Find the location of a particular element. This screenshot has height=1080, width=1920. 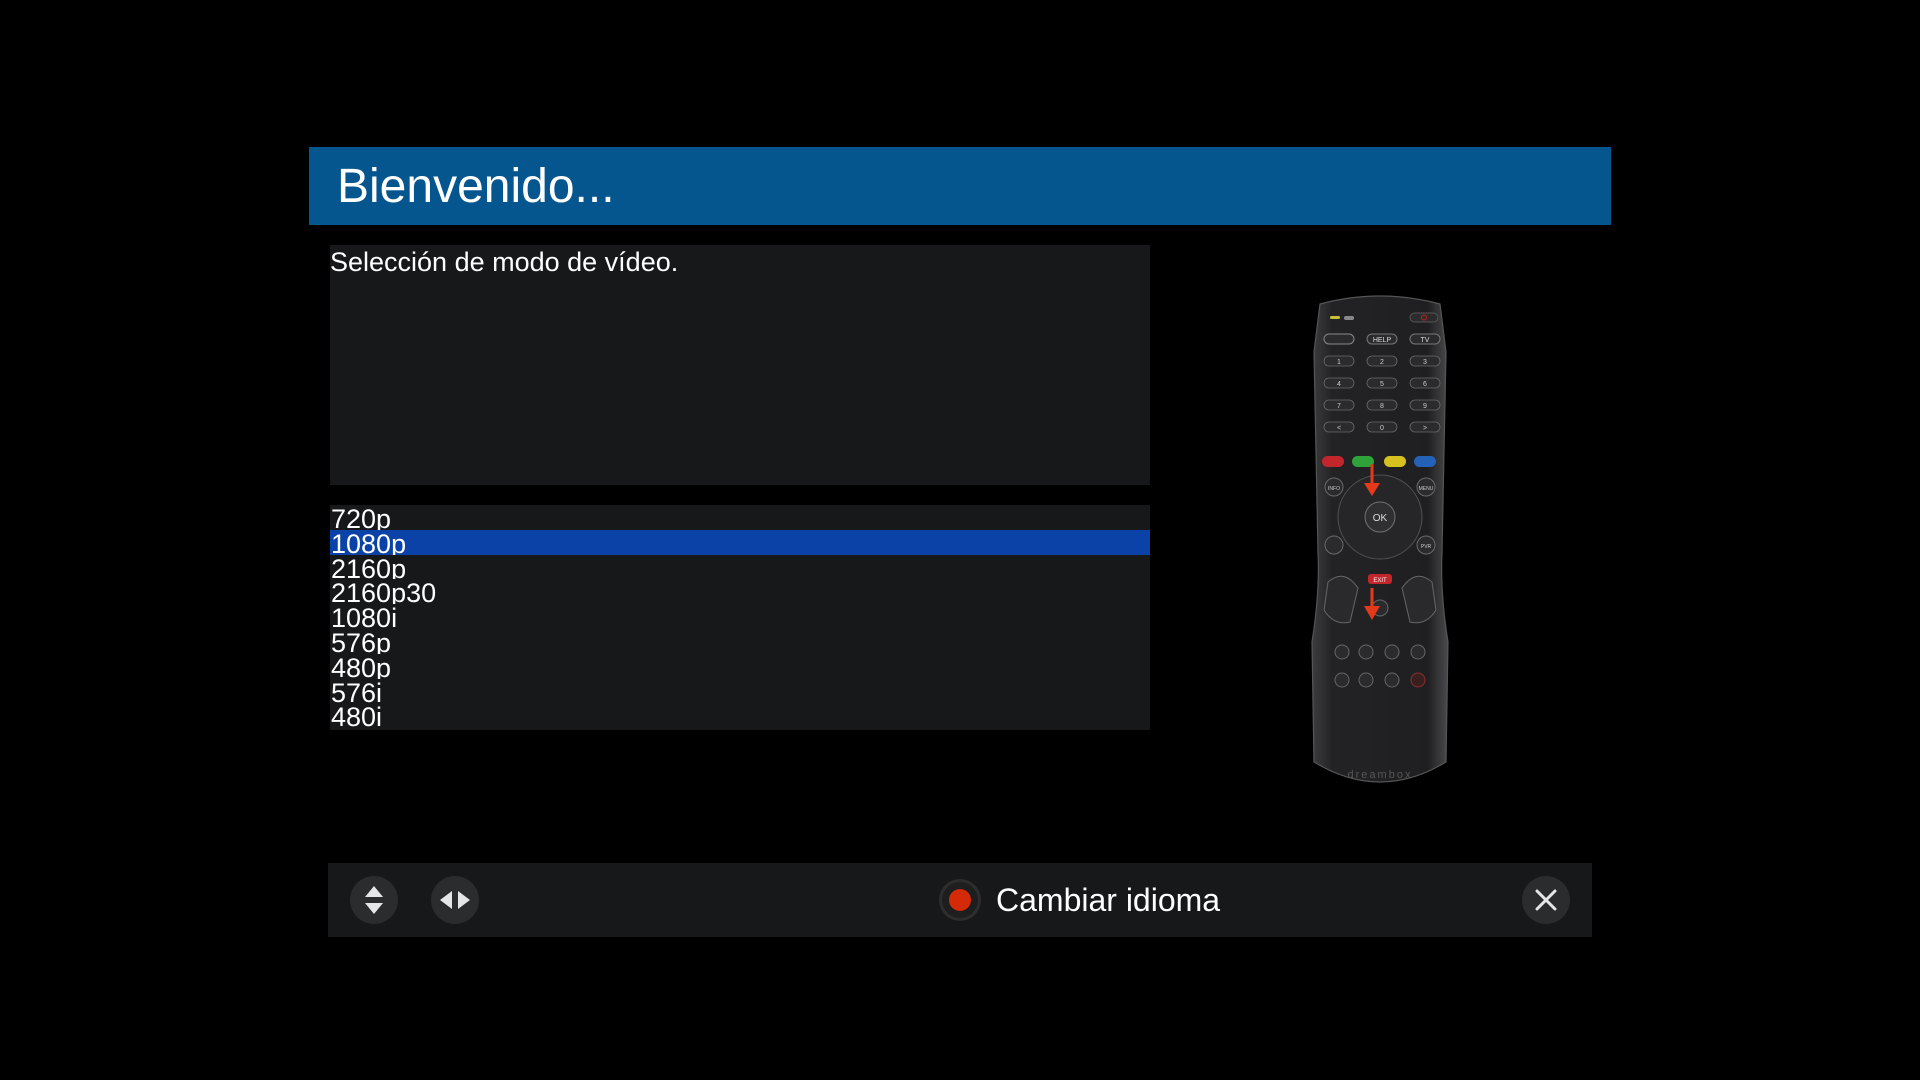

close-icon is located at coordinates (1546, 900).